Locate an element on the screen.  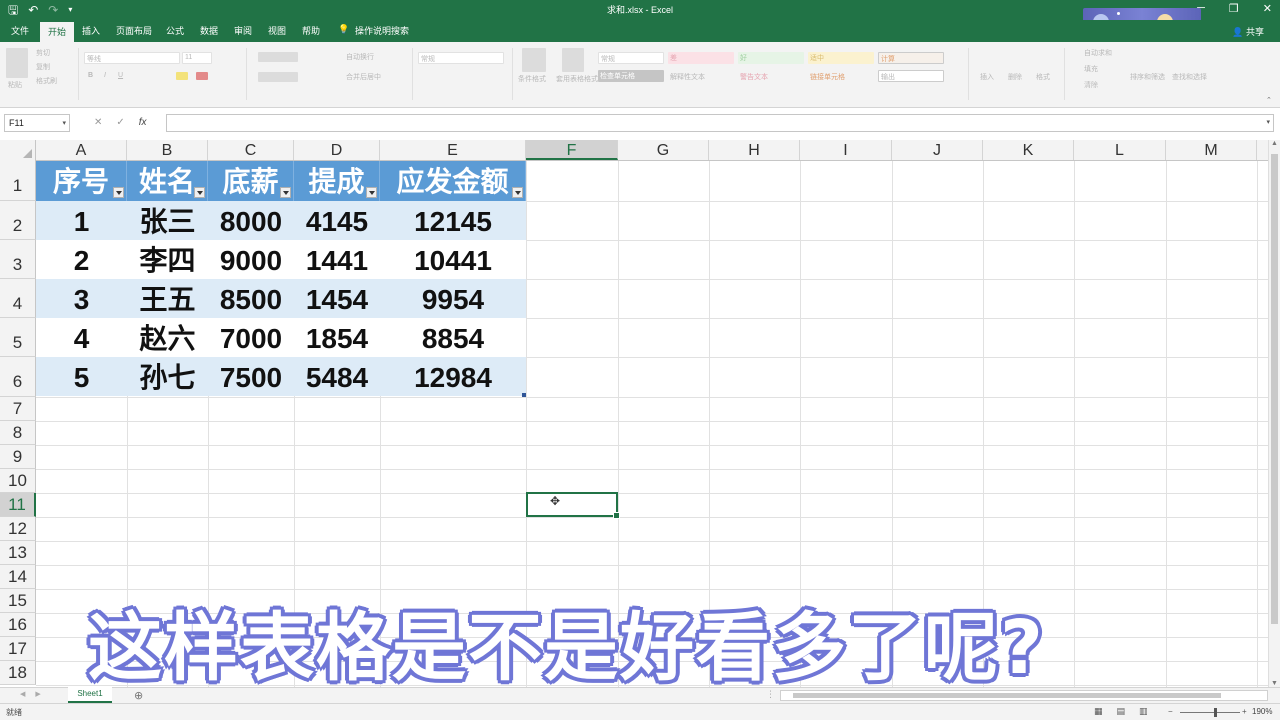
row-header-12: 12 is located at coordinates (18, 529).